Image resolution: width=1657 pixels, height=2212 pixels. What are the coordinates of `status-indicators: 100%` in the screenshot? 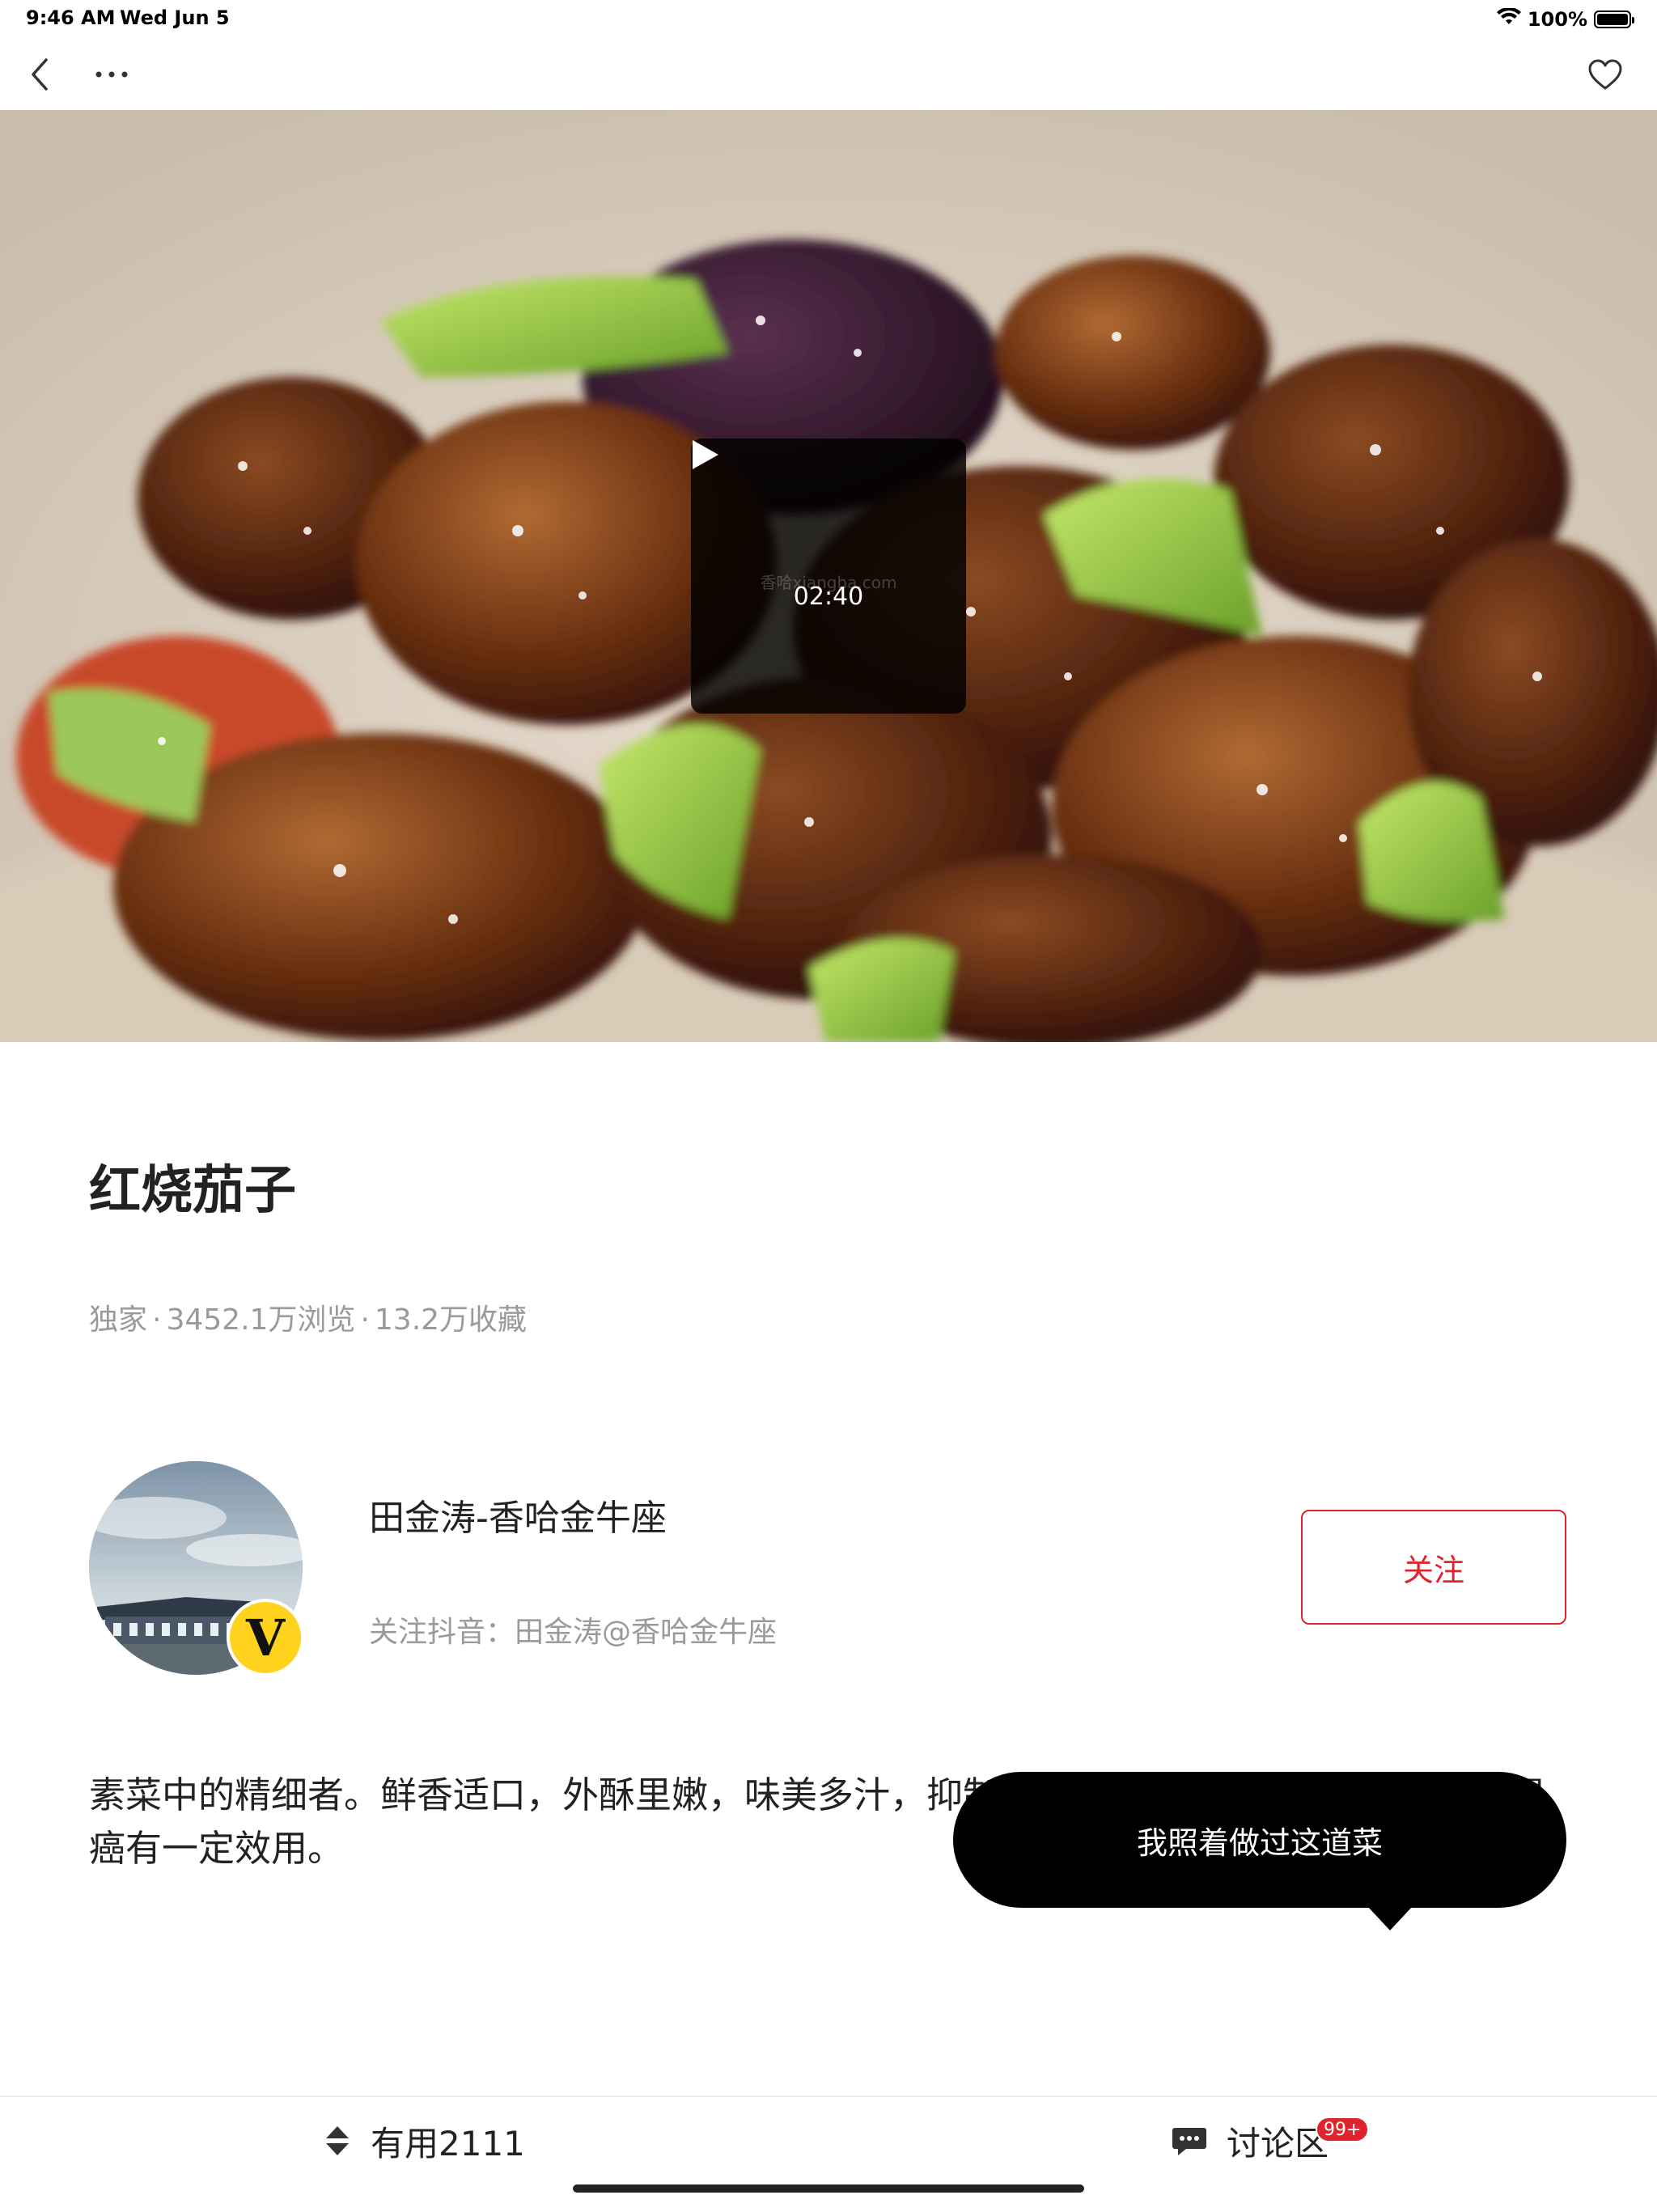 It's located at (1565, 19).